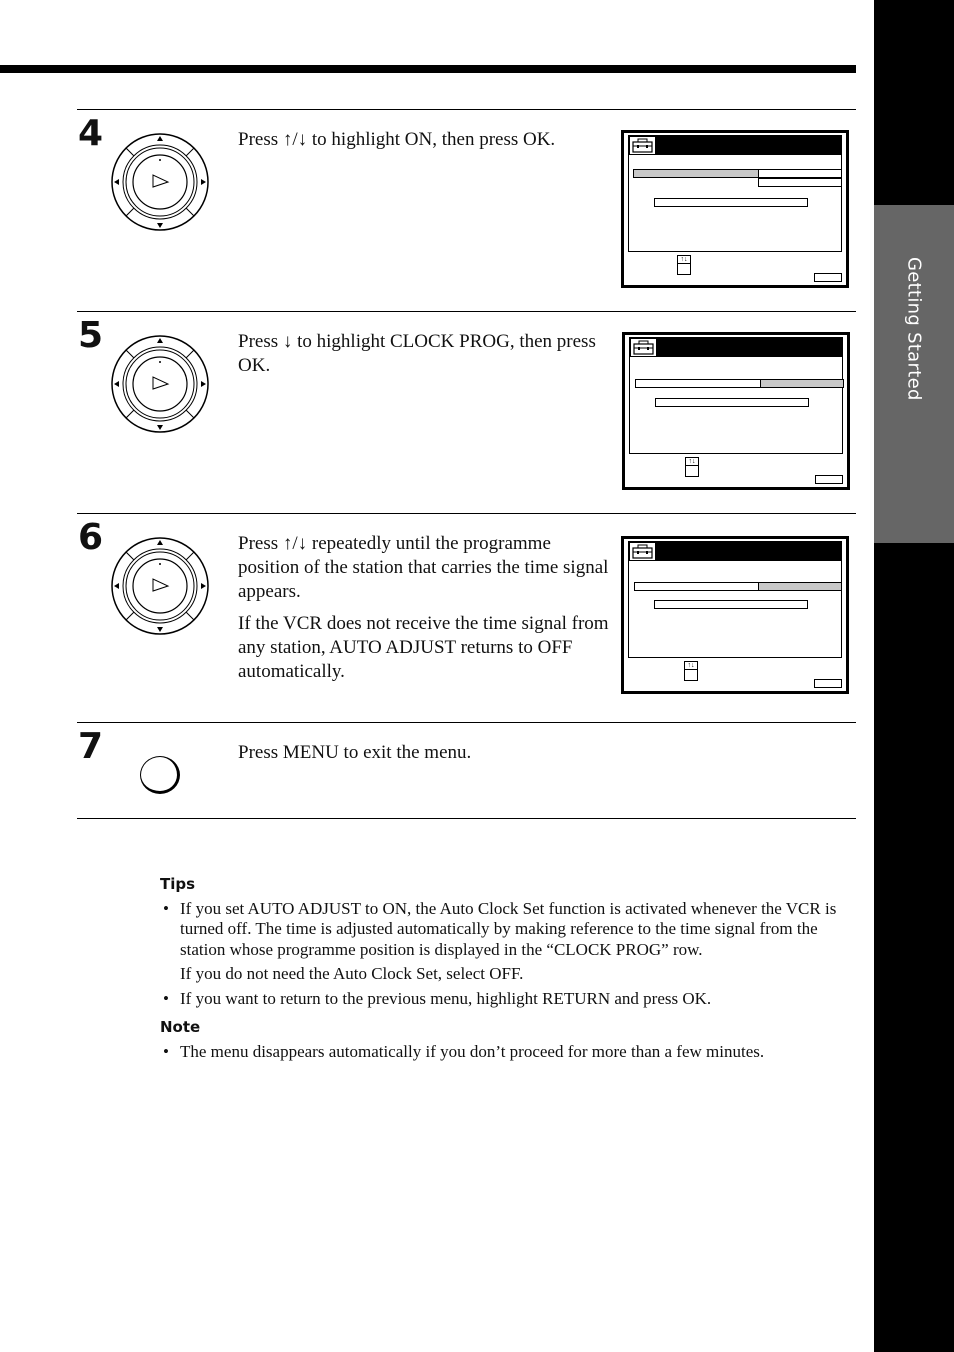 This screenshot has width=954, height=1352. I want to click on menu-button-icon, so click(160, 775).